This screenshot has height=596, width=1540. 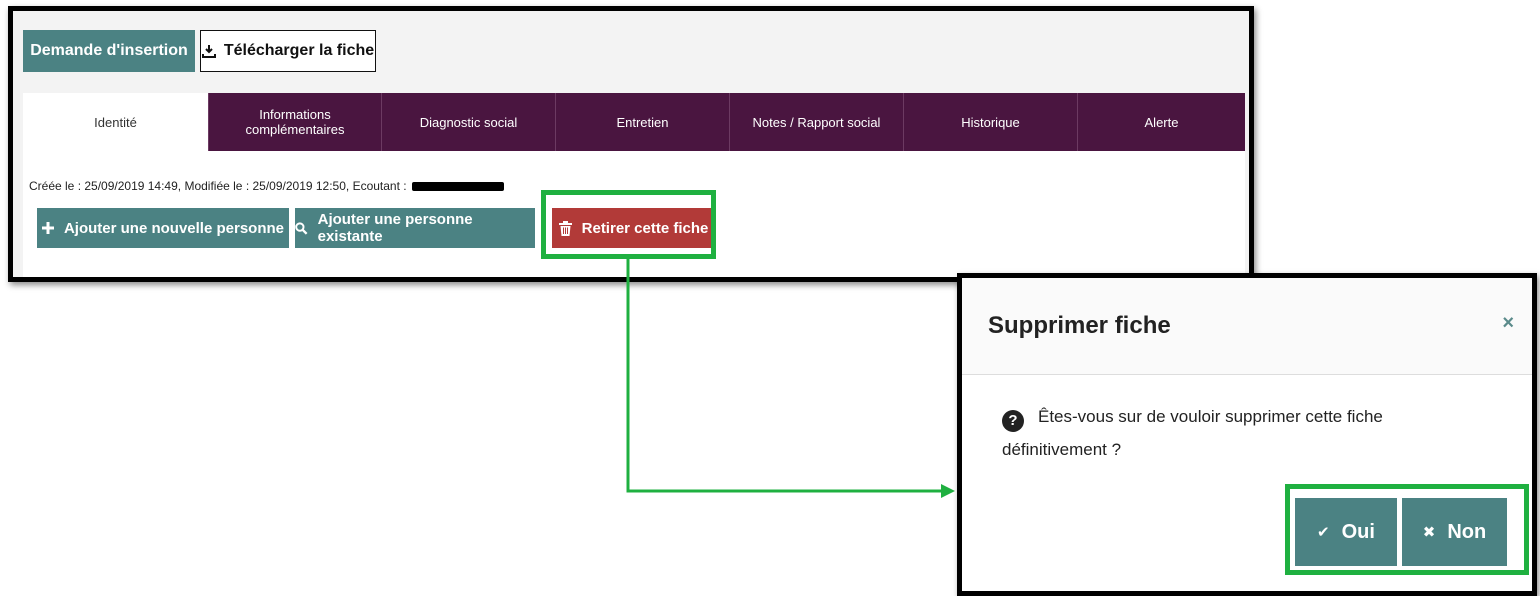 I want to click on search-icon, so click(x=301, y=228).